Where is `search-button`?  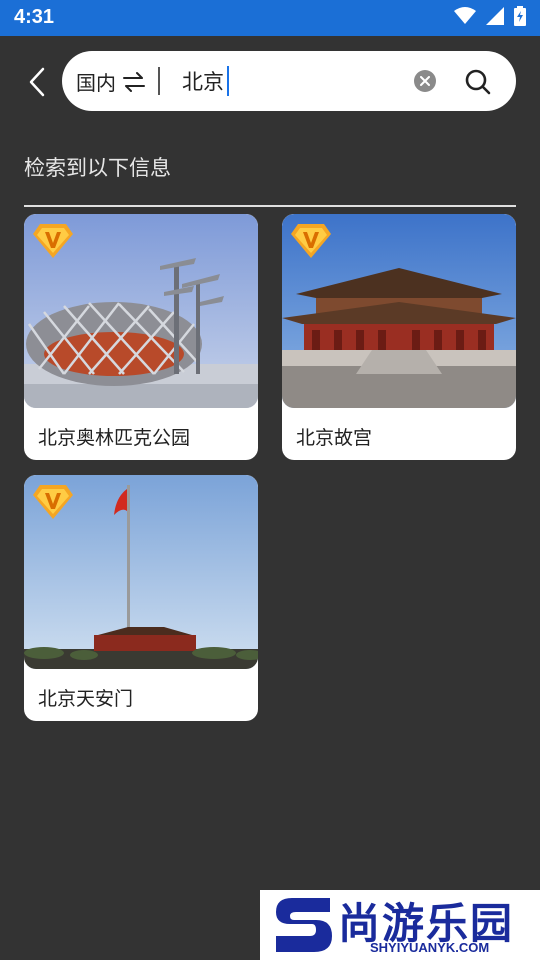 search-button is located at coordinates (478, 82).